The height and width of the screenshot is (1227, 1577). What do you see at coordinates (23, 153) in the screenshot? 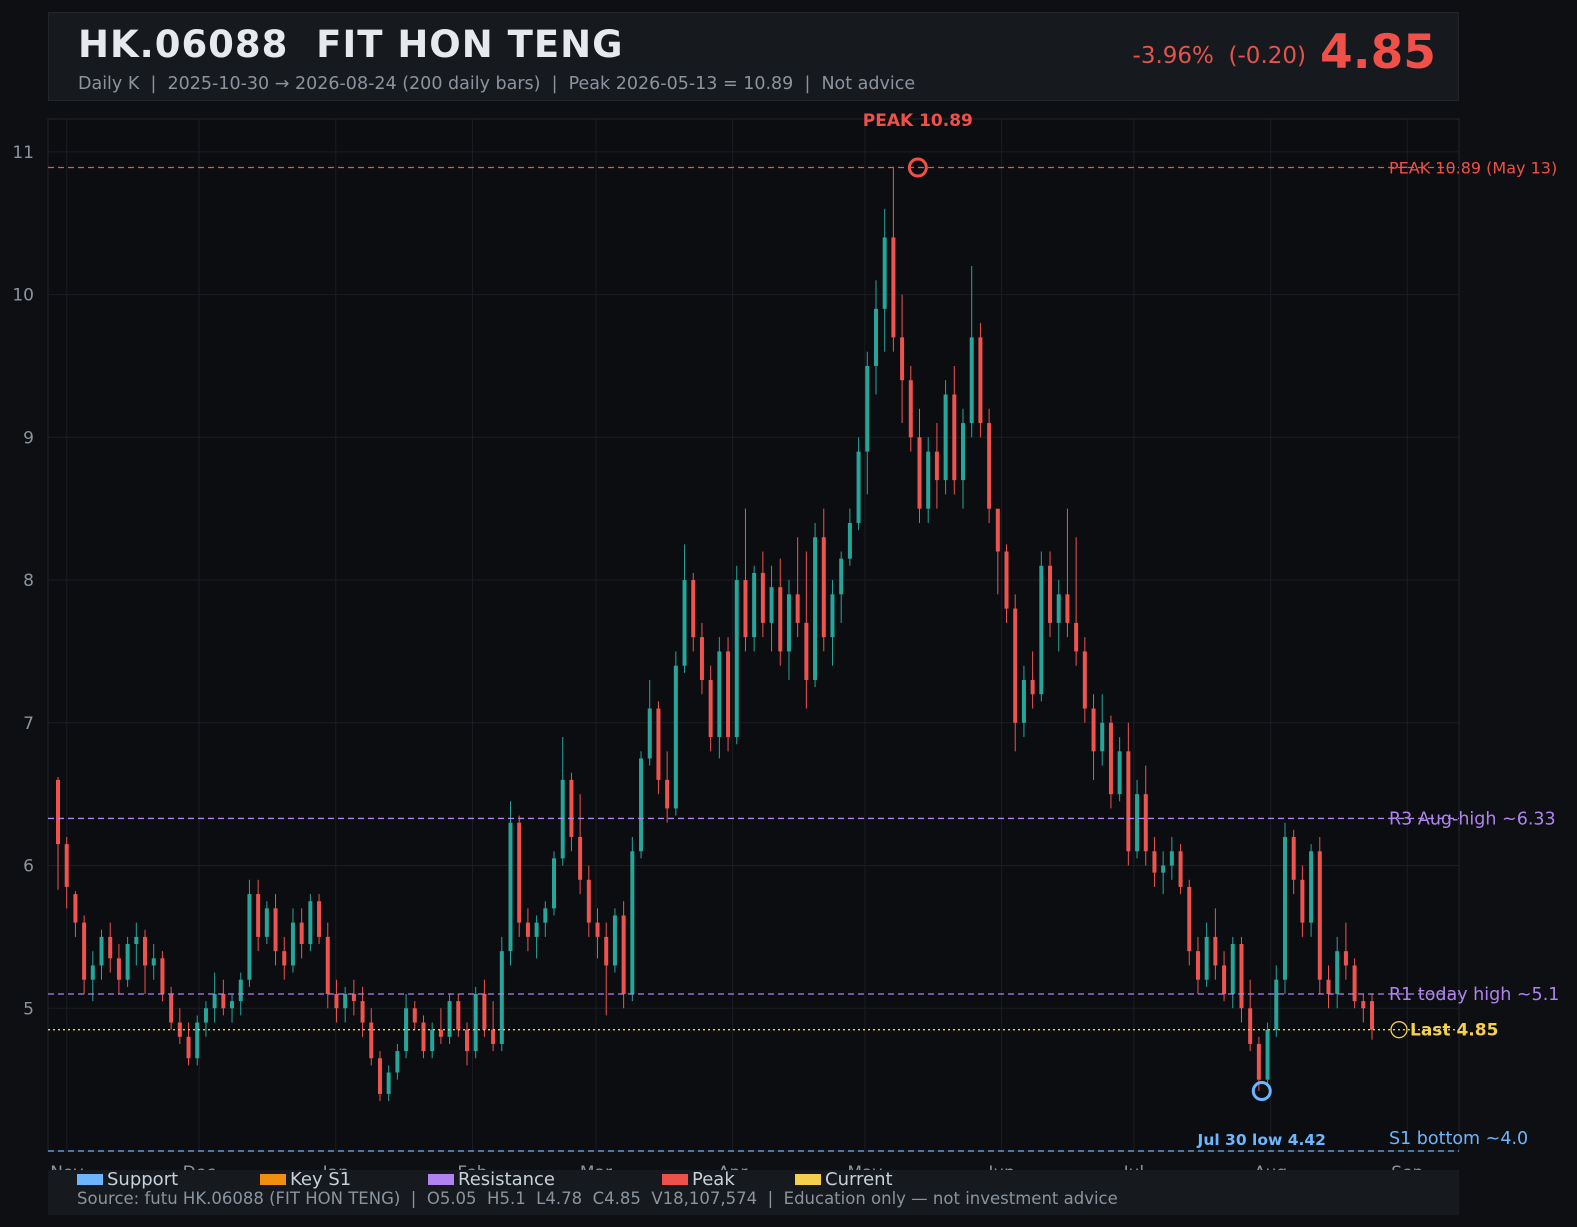
I see `y-tick-label: 11` at bounding box center [23, 153].